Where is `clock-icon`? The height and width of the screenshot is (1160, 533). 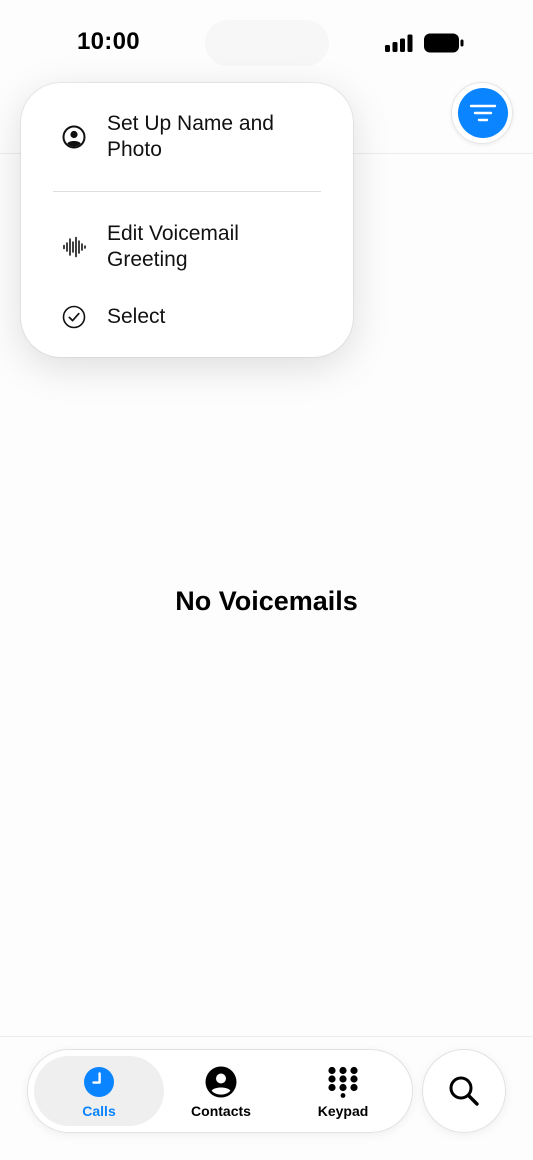 clock-icon is located at coordinates (99, 1082).